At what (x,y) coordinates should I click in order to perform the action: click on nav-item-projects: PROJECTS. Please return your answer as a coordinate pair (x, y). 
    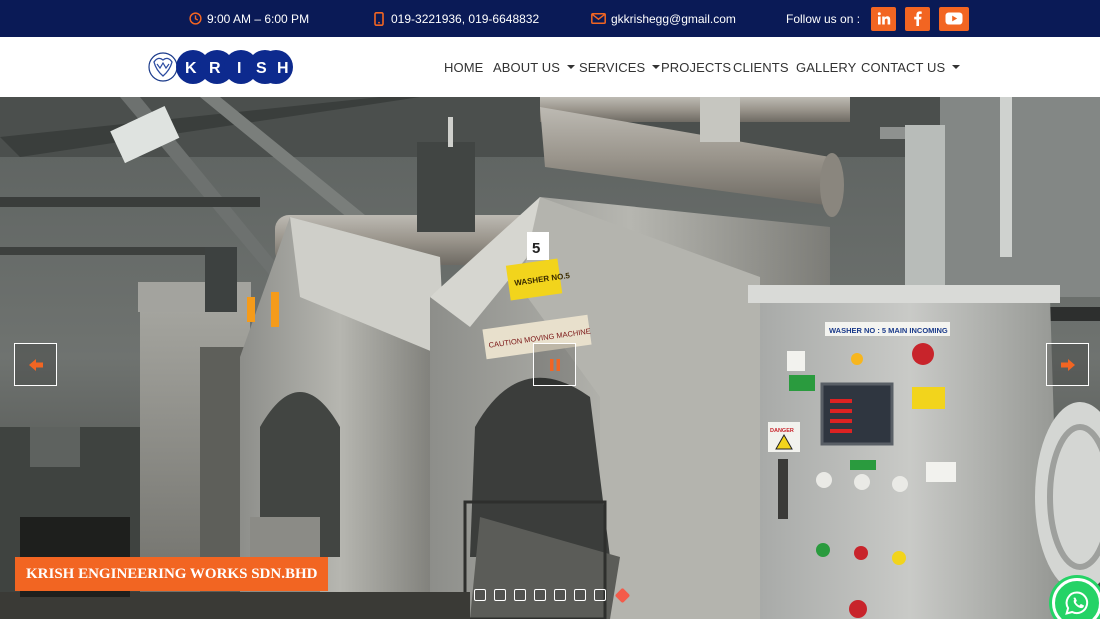
    Looking at the image, I should click on (696, 67).